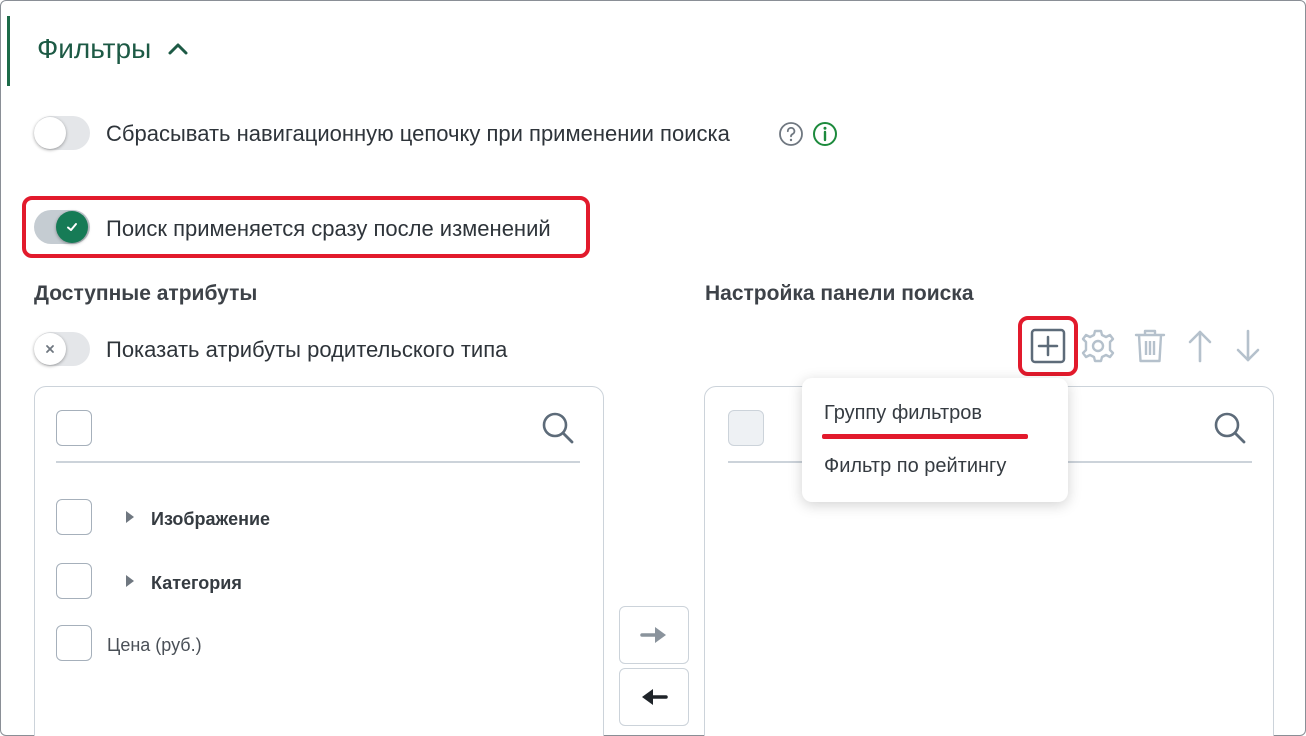 Image resolution: width=1306 pixels, height=736 pixels. I want to click on search-panel-heading: Настройка панели поиска, so click(839, 293).